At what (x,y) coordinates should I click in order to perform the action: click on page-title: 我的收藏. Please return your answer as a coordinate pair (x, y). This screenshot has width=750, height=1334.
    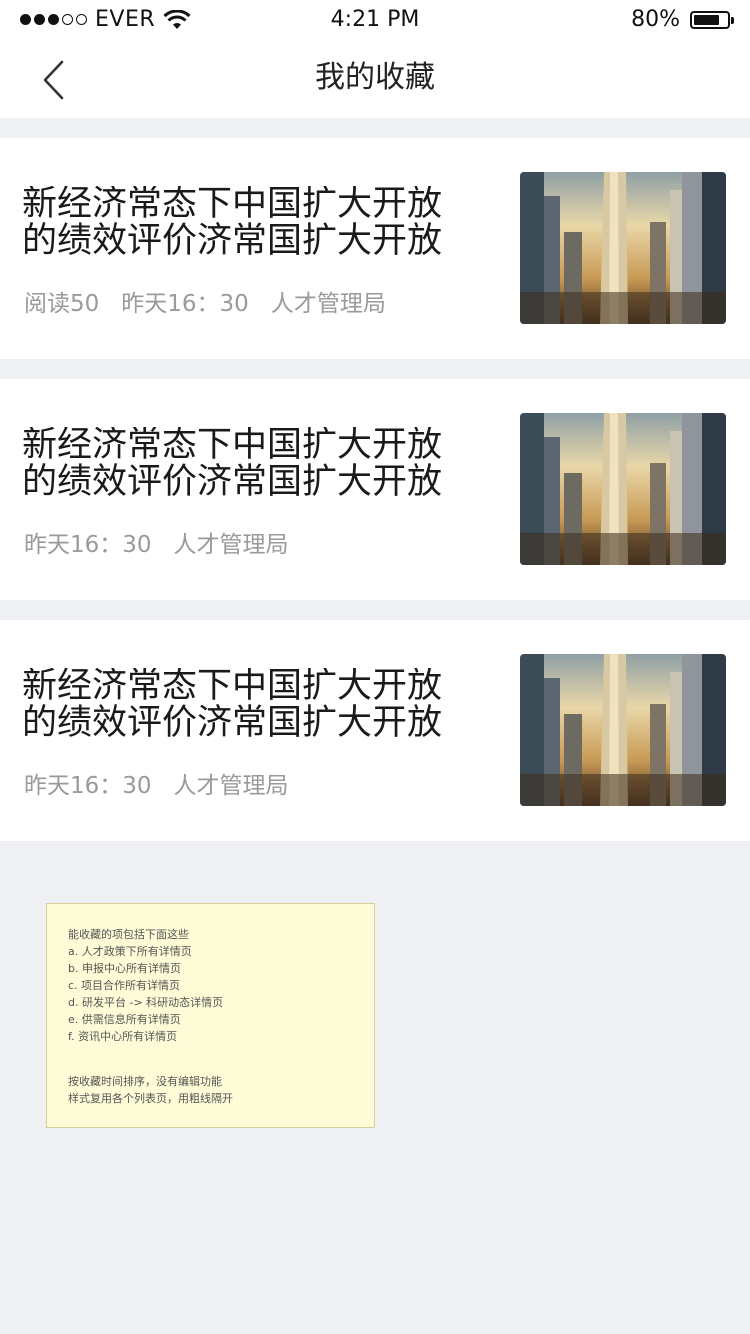
    Looking at the image, I should click on (375, 77).